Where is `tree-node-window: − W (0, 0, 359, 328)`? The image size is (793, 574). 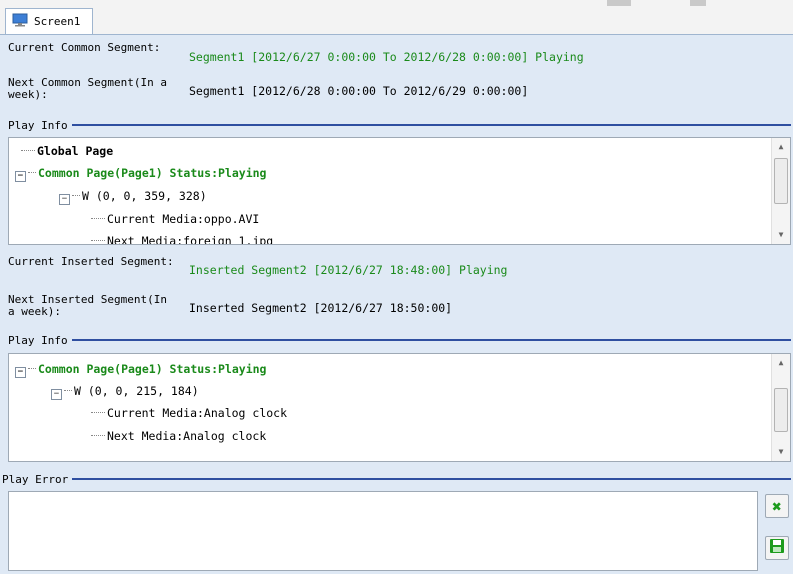 tree-node-window: − W (0, 0, 359, 328) is located at coordinates (133, 197).